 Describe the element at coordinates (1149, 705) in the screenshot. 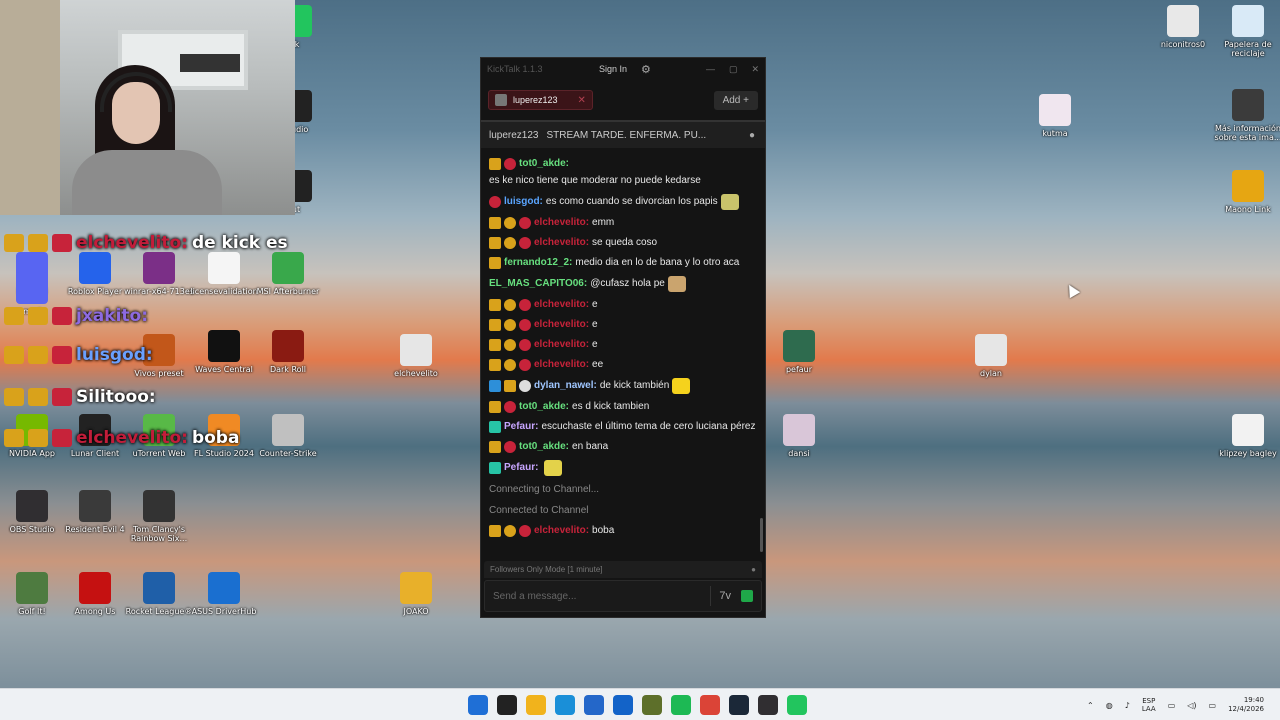

I see `language-indicator: ESP LAA` at that location.